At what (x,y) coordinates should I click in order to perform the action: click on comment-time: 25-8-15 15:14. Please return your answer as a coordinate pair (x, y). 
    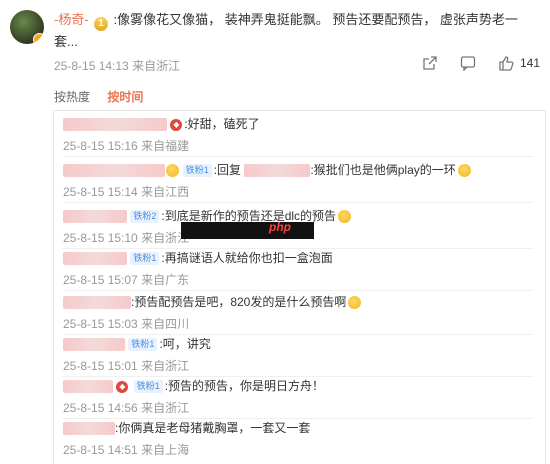
    Looking at the image, I should click on (100, 192).